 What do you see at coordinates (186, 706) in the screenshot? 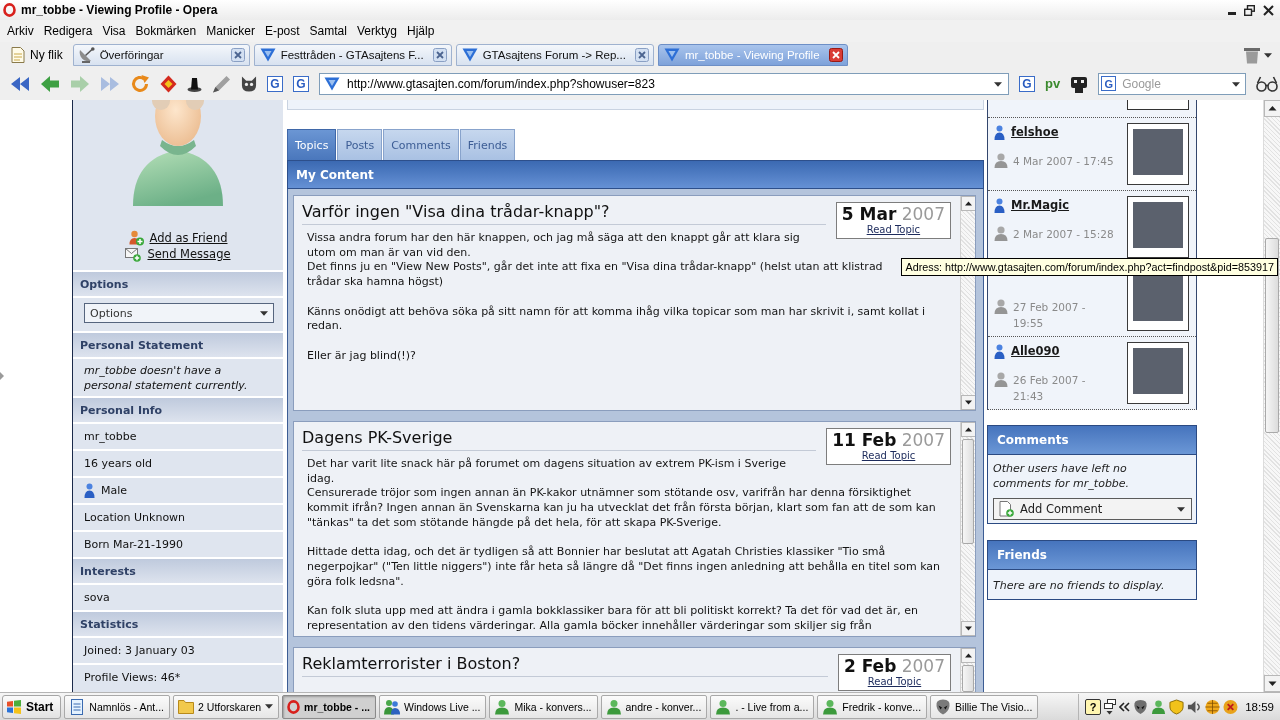
I see `folder-icon` at bounding box center [186, 706].